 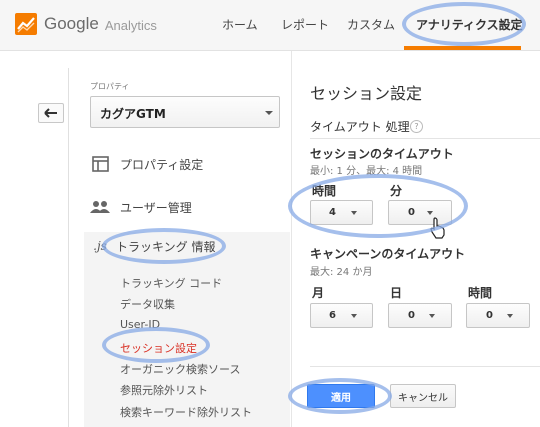 What do you see at coordinates (100, 246) in the screenshot?
I see `js-icon: .js` at bounding box center [100, 246].